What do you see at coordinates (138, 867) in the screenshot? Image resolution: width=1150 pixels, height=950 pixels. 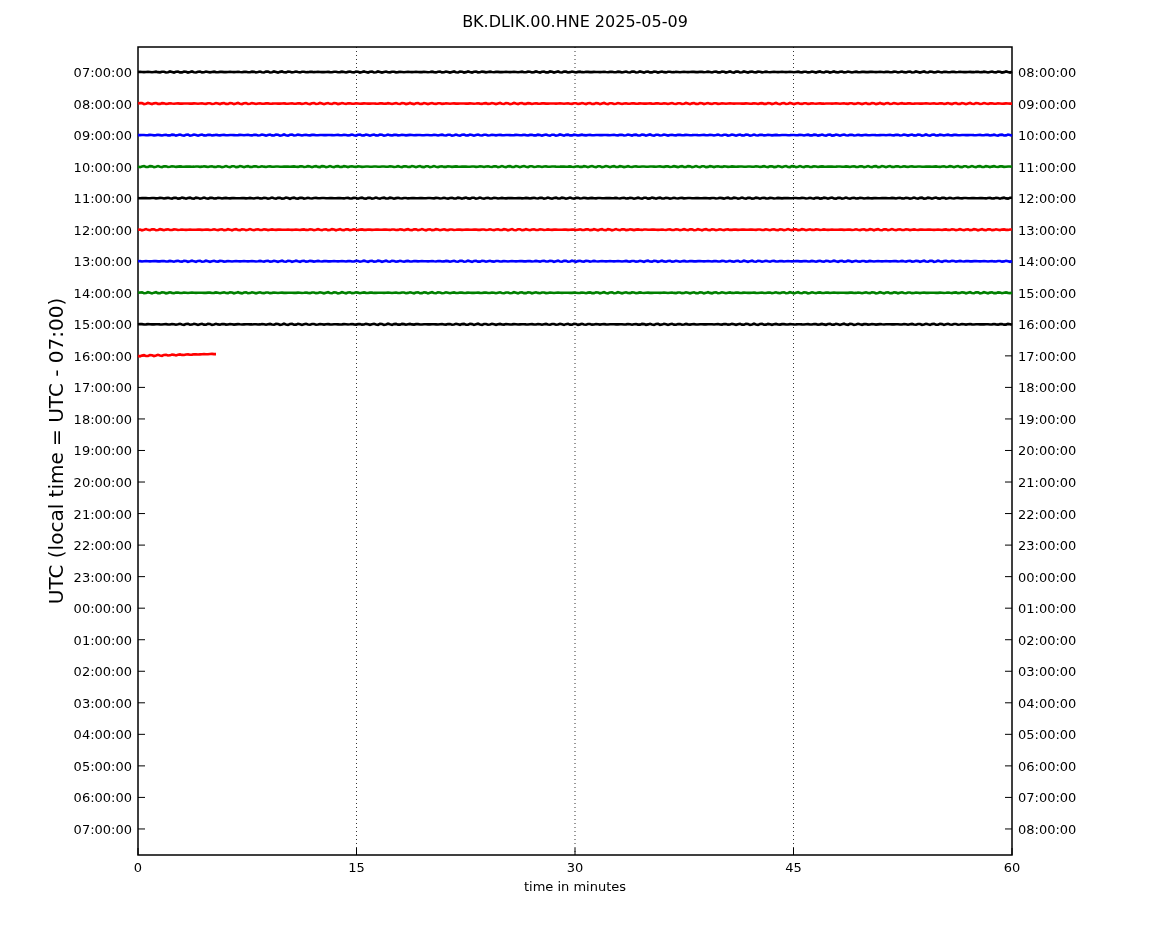 I see `tick-label: 0` at bounding box center [138, 867].